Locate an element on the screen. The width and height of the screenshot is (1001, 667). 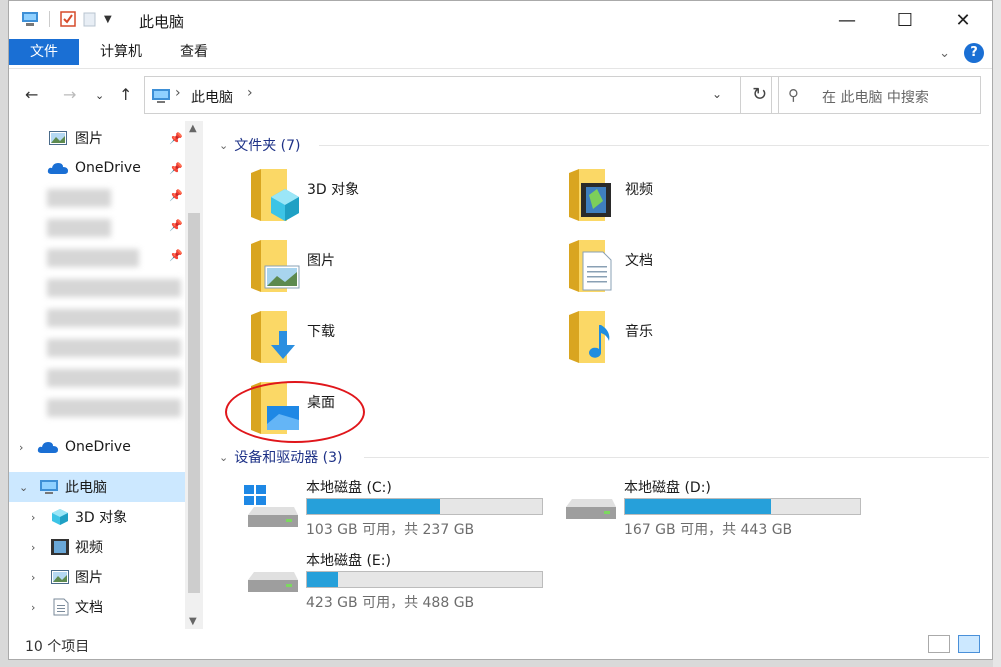
qat-separator is located at coordinates (49, 19).